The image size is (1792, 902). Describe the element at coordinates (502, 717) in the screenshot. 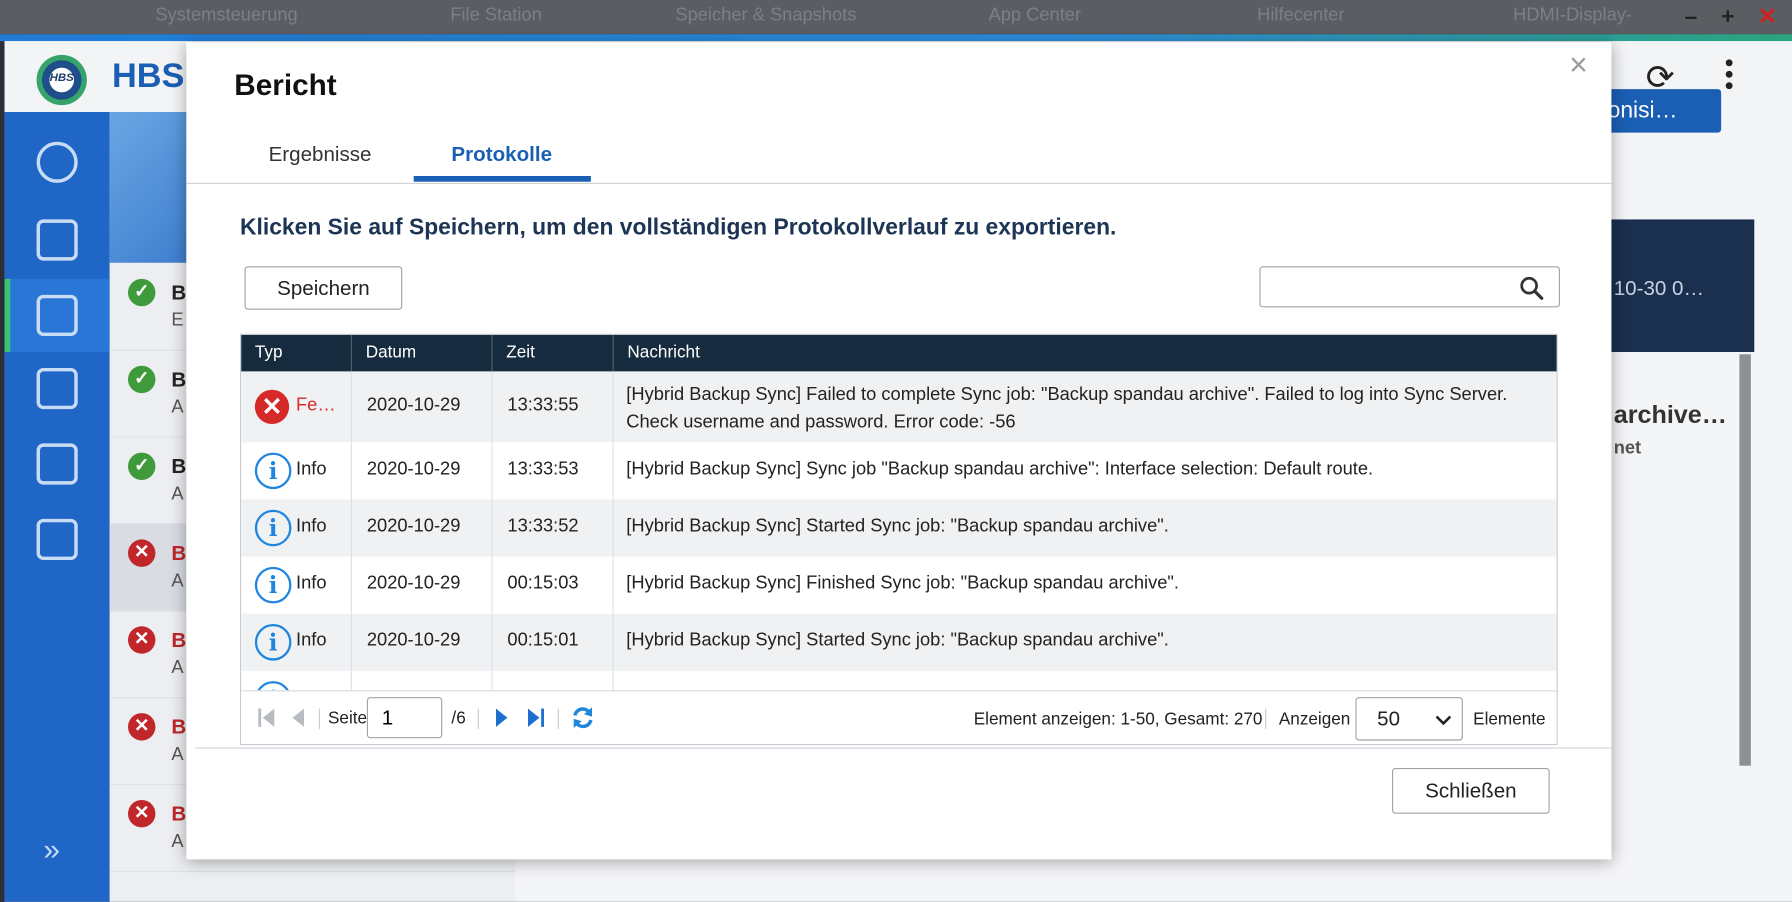

I see `next-page-icon` at that location.